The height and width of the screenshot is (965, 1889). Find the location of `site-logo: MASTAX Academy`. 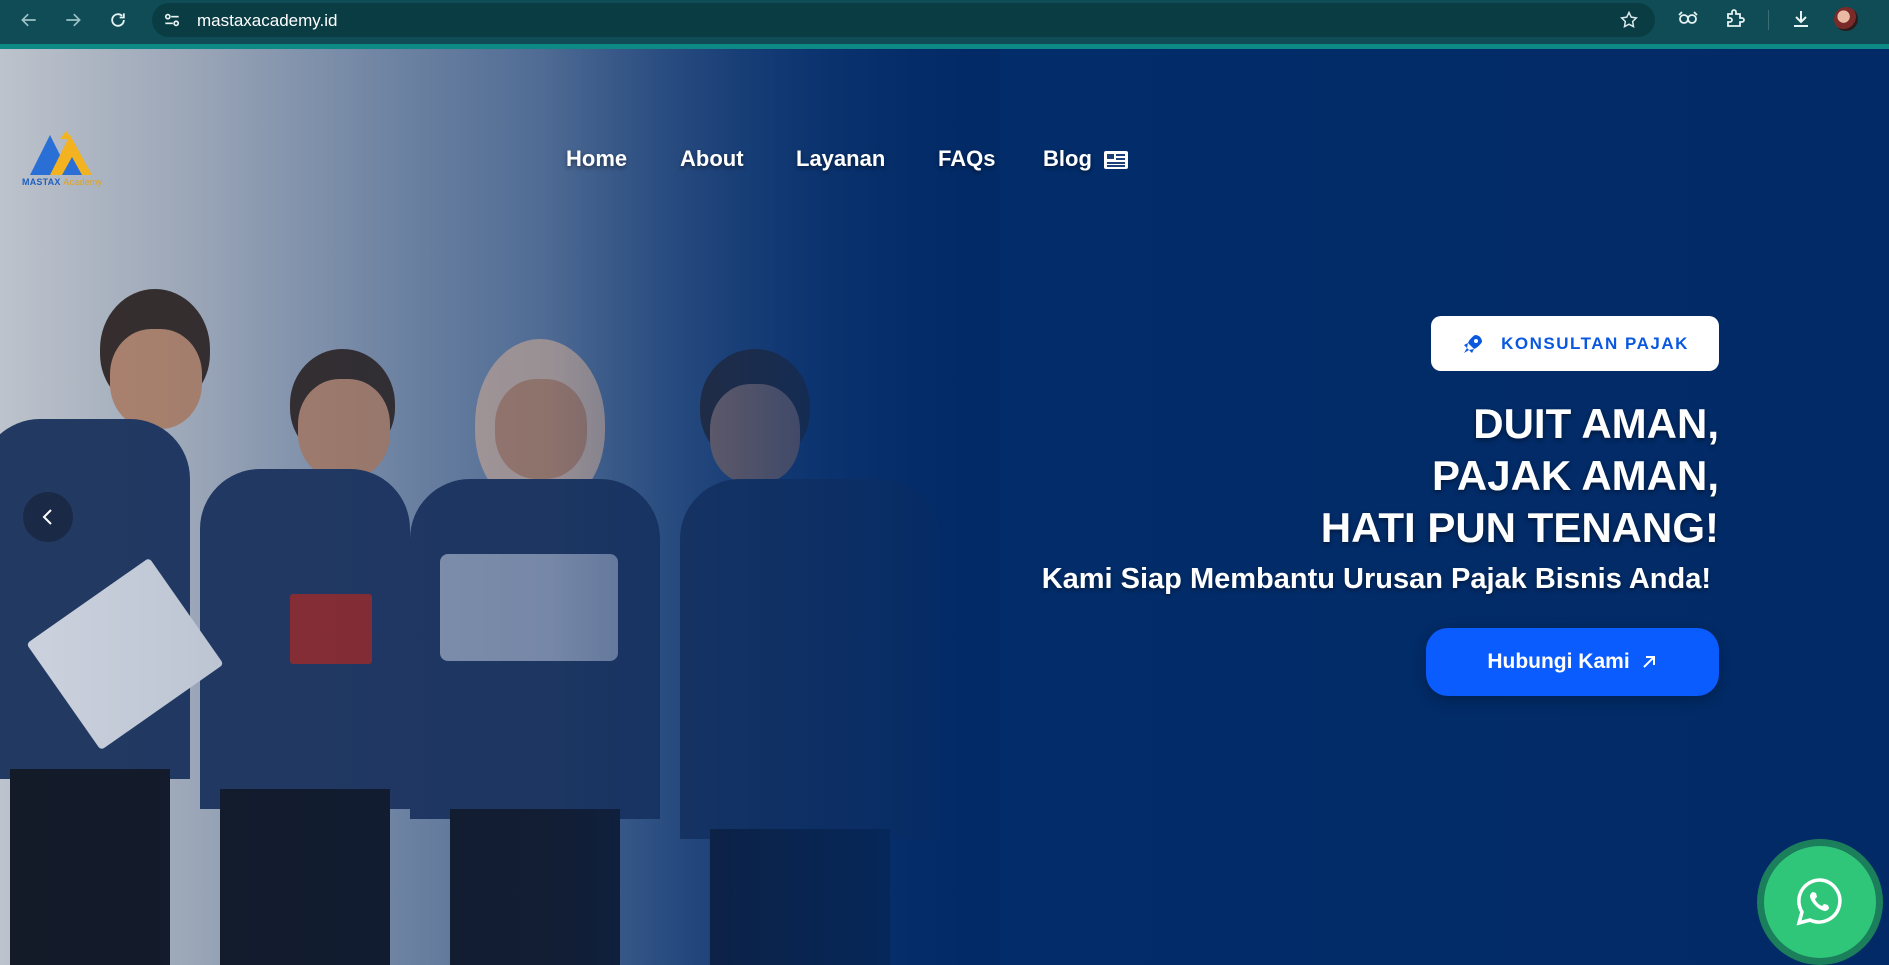

site-logo: MASTAX Academy is located at coordinates (66, 160).